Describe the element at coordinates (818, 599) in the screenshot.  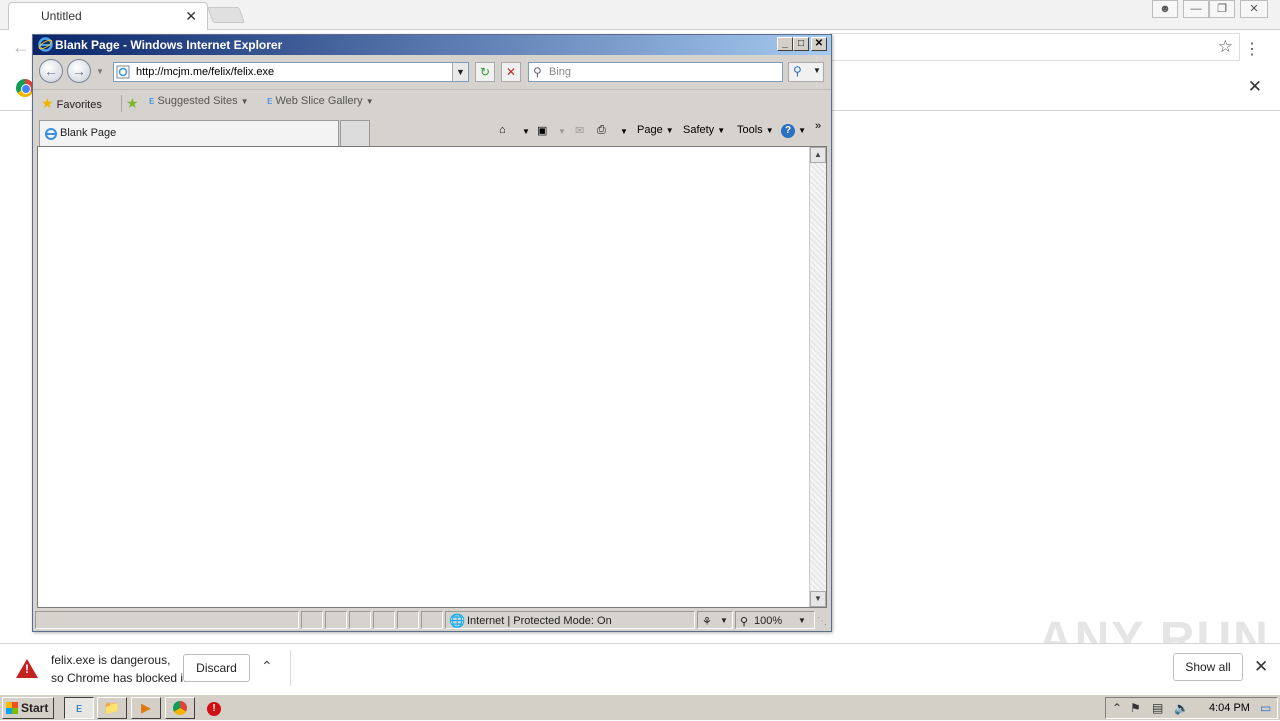
I see `scroll-down-icon: ▼` at that location.